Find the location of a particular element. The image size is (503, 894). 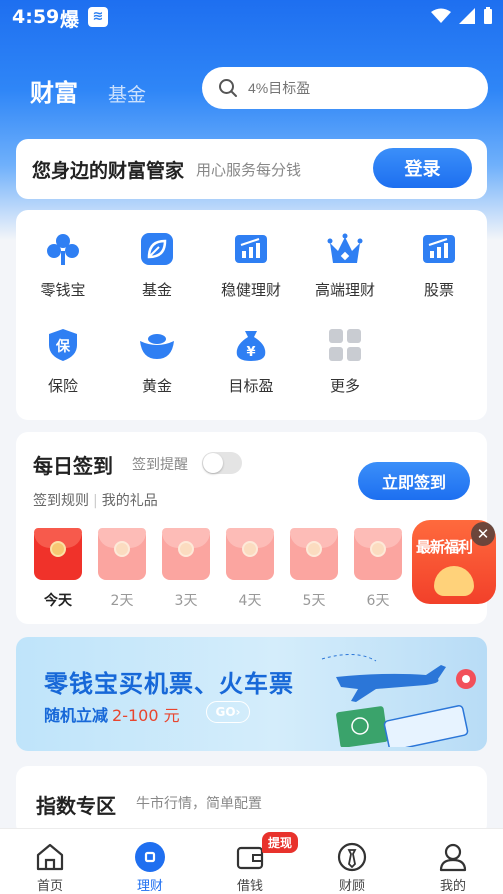

search-input is located at coordinates (348, 88).